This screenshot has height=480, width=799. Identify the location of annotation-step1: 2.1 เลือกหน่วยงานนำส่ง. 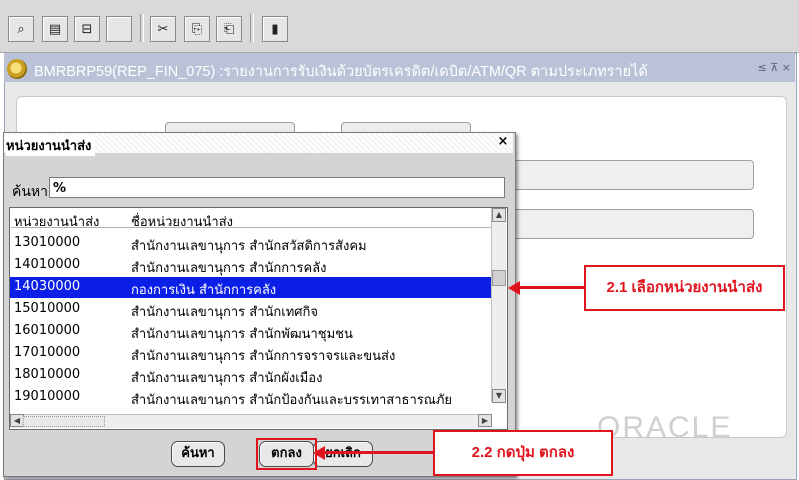
(684, 288).